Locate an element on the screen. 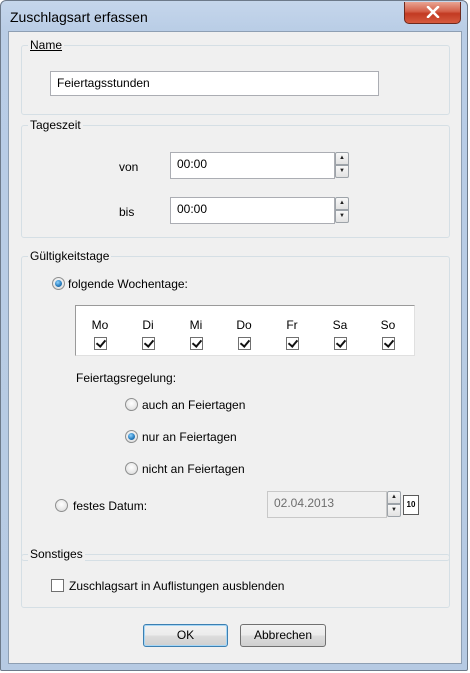 This screenshot has width=470, height=673. tageszeit-group-label: Tageszeit is located at coordinates (55, 125).